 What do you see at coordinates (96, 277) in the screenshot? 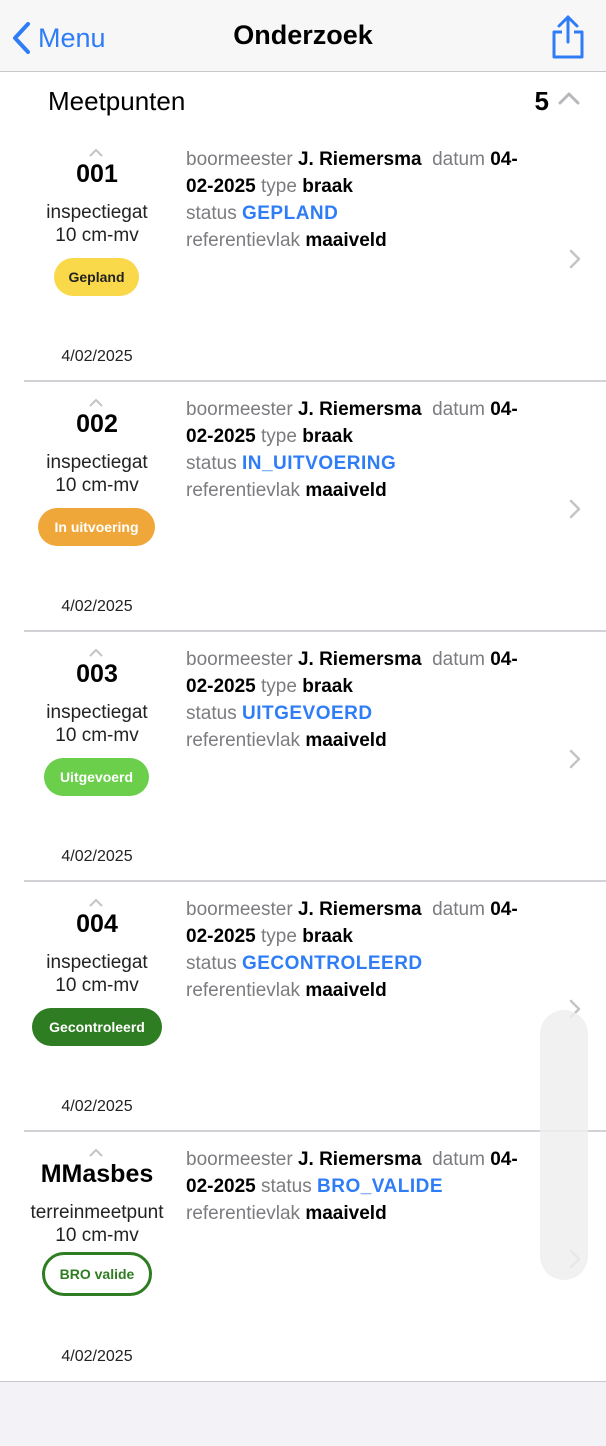
I see `status-badge: Gepland` at bounding box center [96, 277].